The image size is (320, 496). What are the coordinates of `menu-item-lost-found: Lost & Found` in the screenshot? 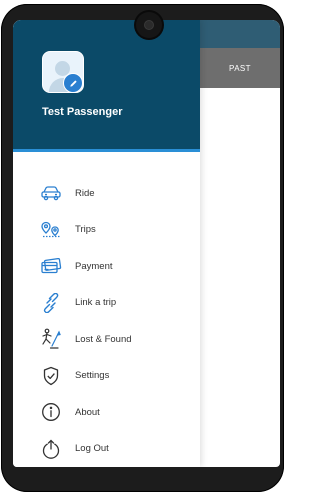 It's located at (106, 339).